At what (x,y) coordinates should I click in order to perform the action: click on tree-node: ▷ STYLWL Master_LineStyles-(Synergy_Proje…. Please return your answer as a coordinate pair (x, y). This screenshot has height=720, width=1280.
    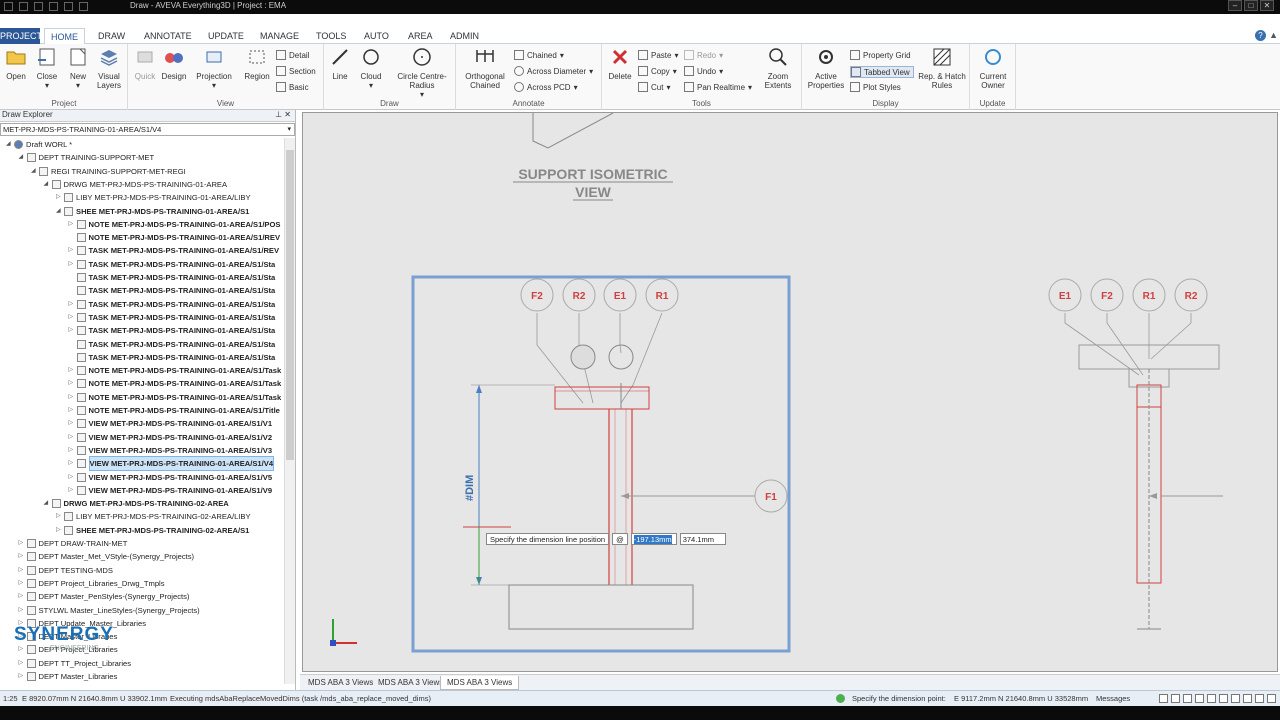
    Looking at the image, I should click on (109, 610).